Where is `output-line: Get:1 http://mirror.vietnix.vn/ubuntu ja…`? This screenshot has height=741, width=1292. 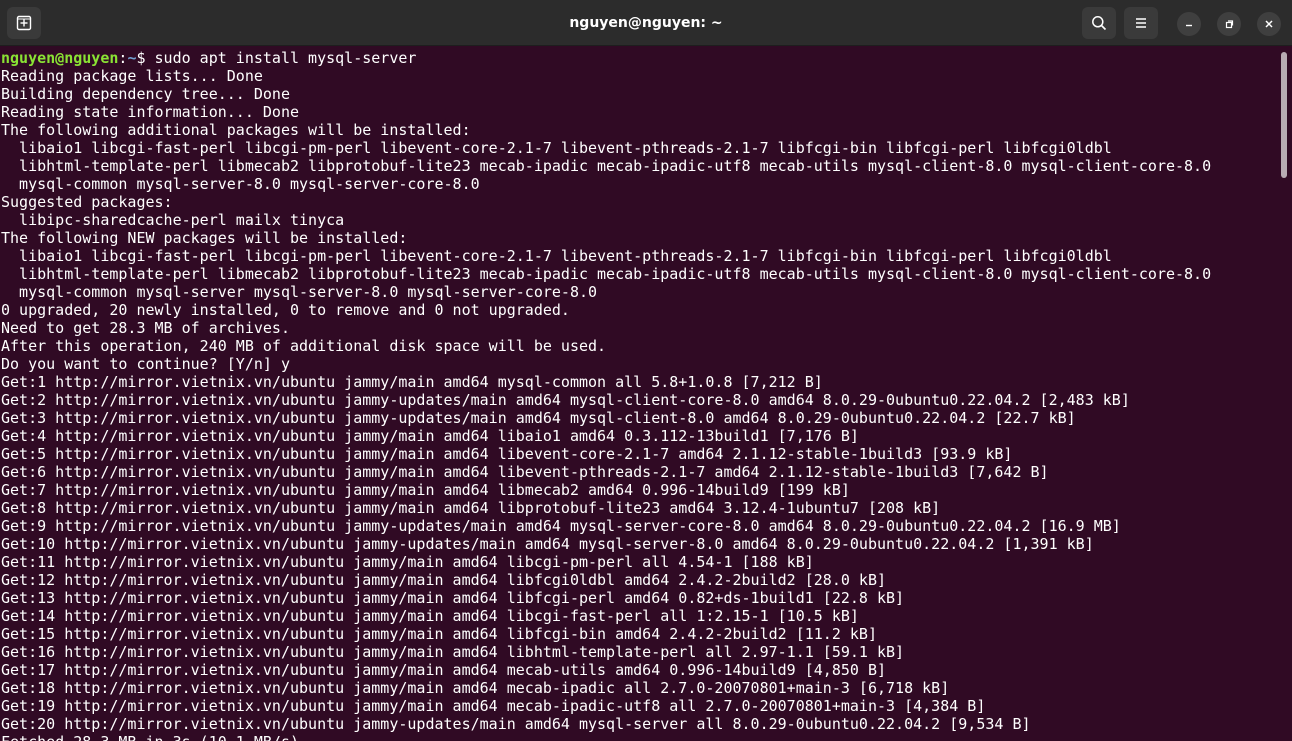 output-line: Get:1 http://mirror.vietnix.vn/ubuntu ja… is located at coordinates (412, 382).